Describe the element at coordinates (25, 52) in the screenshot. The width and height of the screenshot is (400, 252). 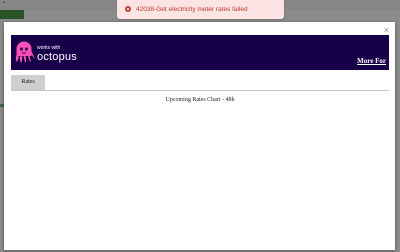
I see `octopus-icon` at that location.